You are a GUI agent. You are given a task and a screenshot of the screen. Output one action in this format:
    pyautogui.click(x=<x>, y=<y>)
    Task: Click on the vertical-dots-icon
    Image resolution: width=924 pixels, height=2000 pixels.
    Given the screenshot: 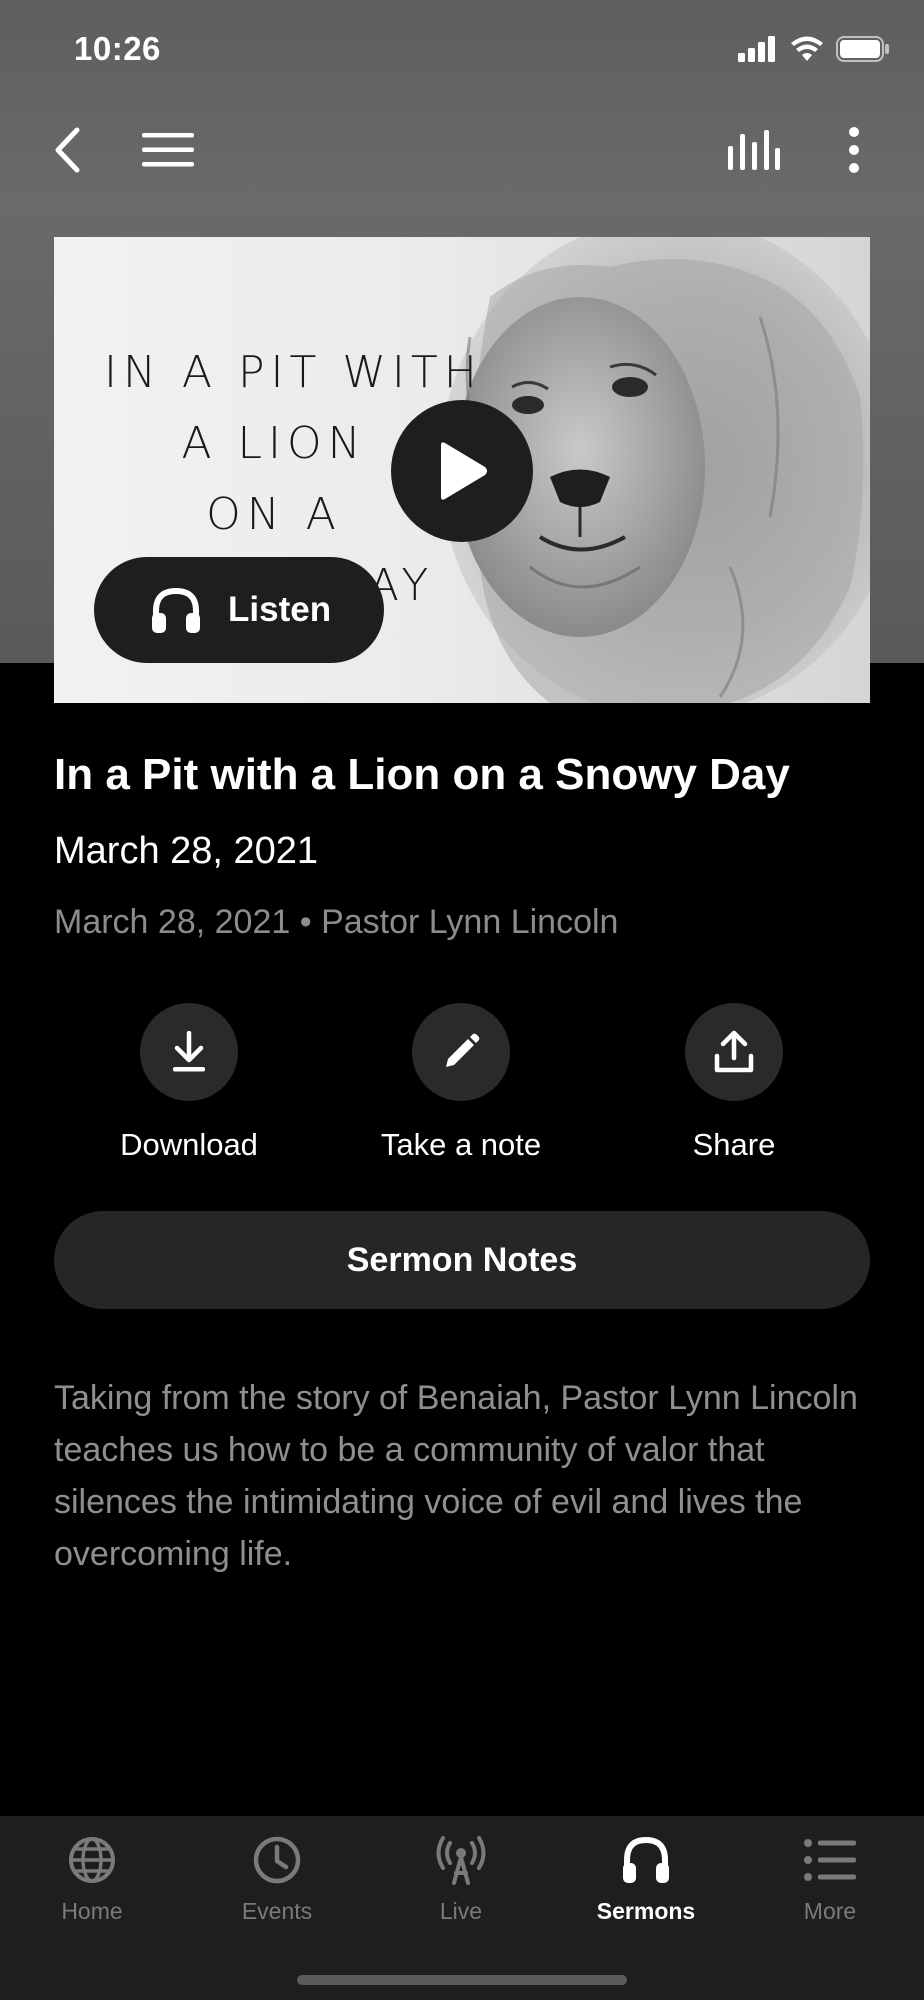 What is the action you would take?
    pyautogui.click(x=854, y=150)
    